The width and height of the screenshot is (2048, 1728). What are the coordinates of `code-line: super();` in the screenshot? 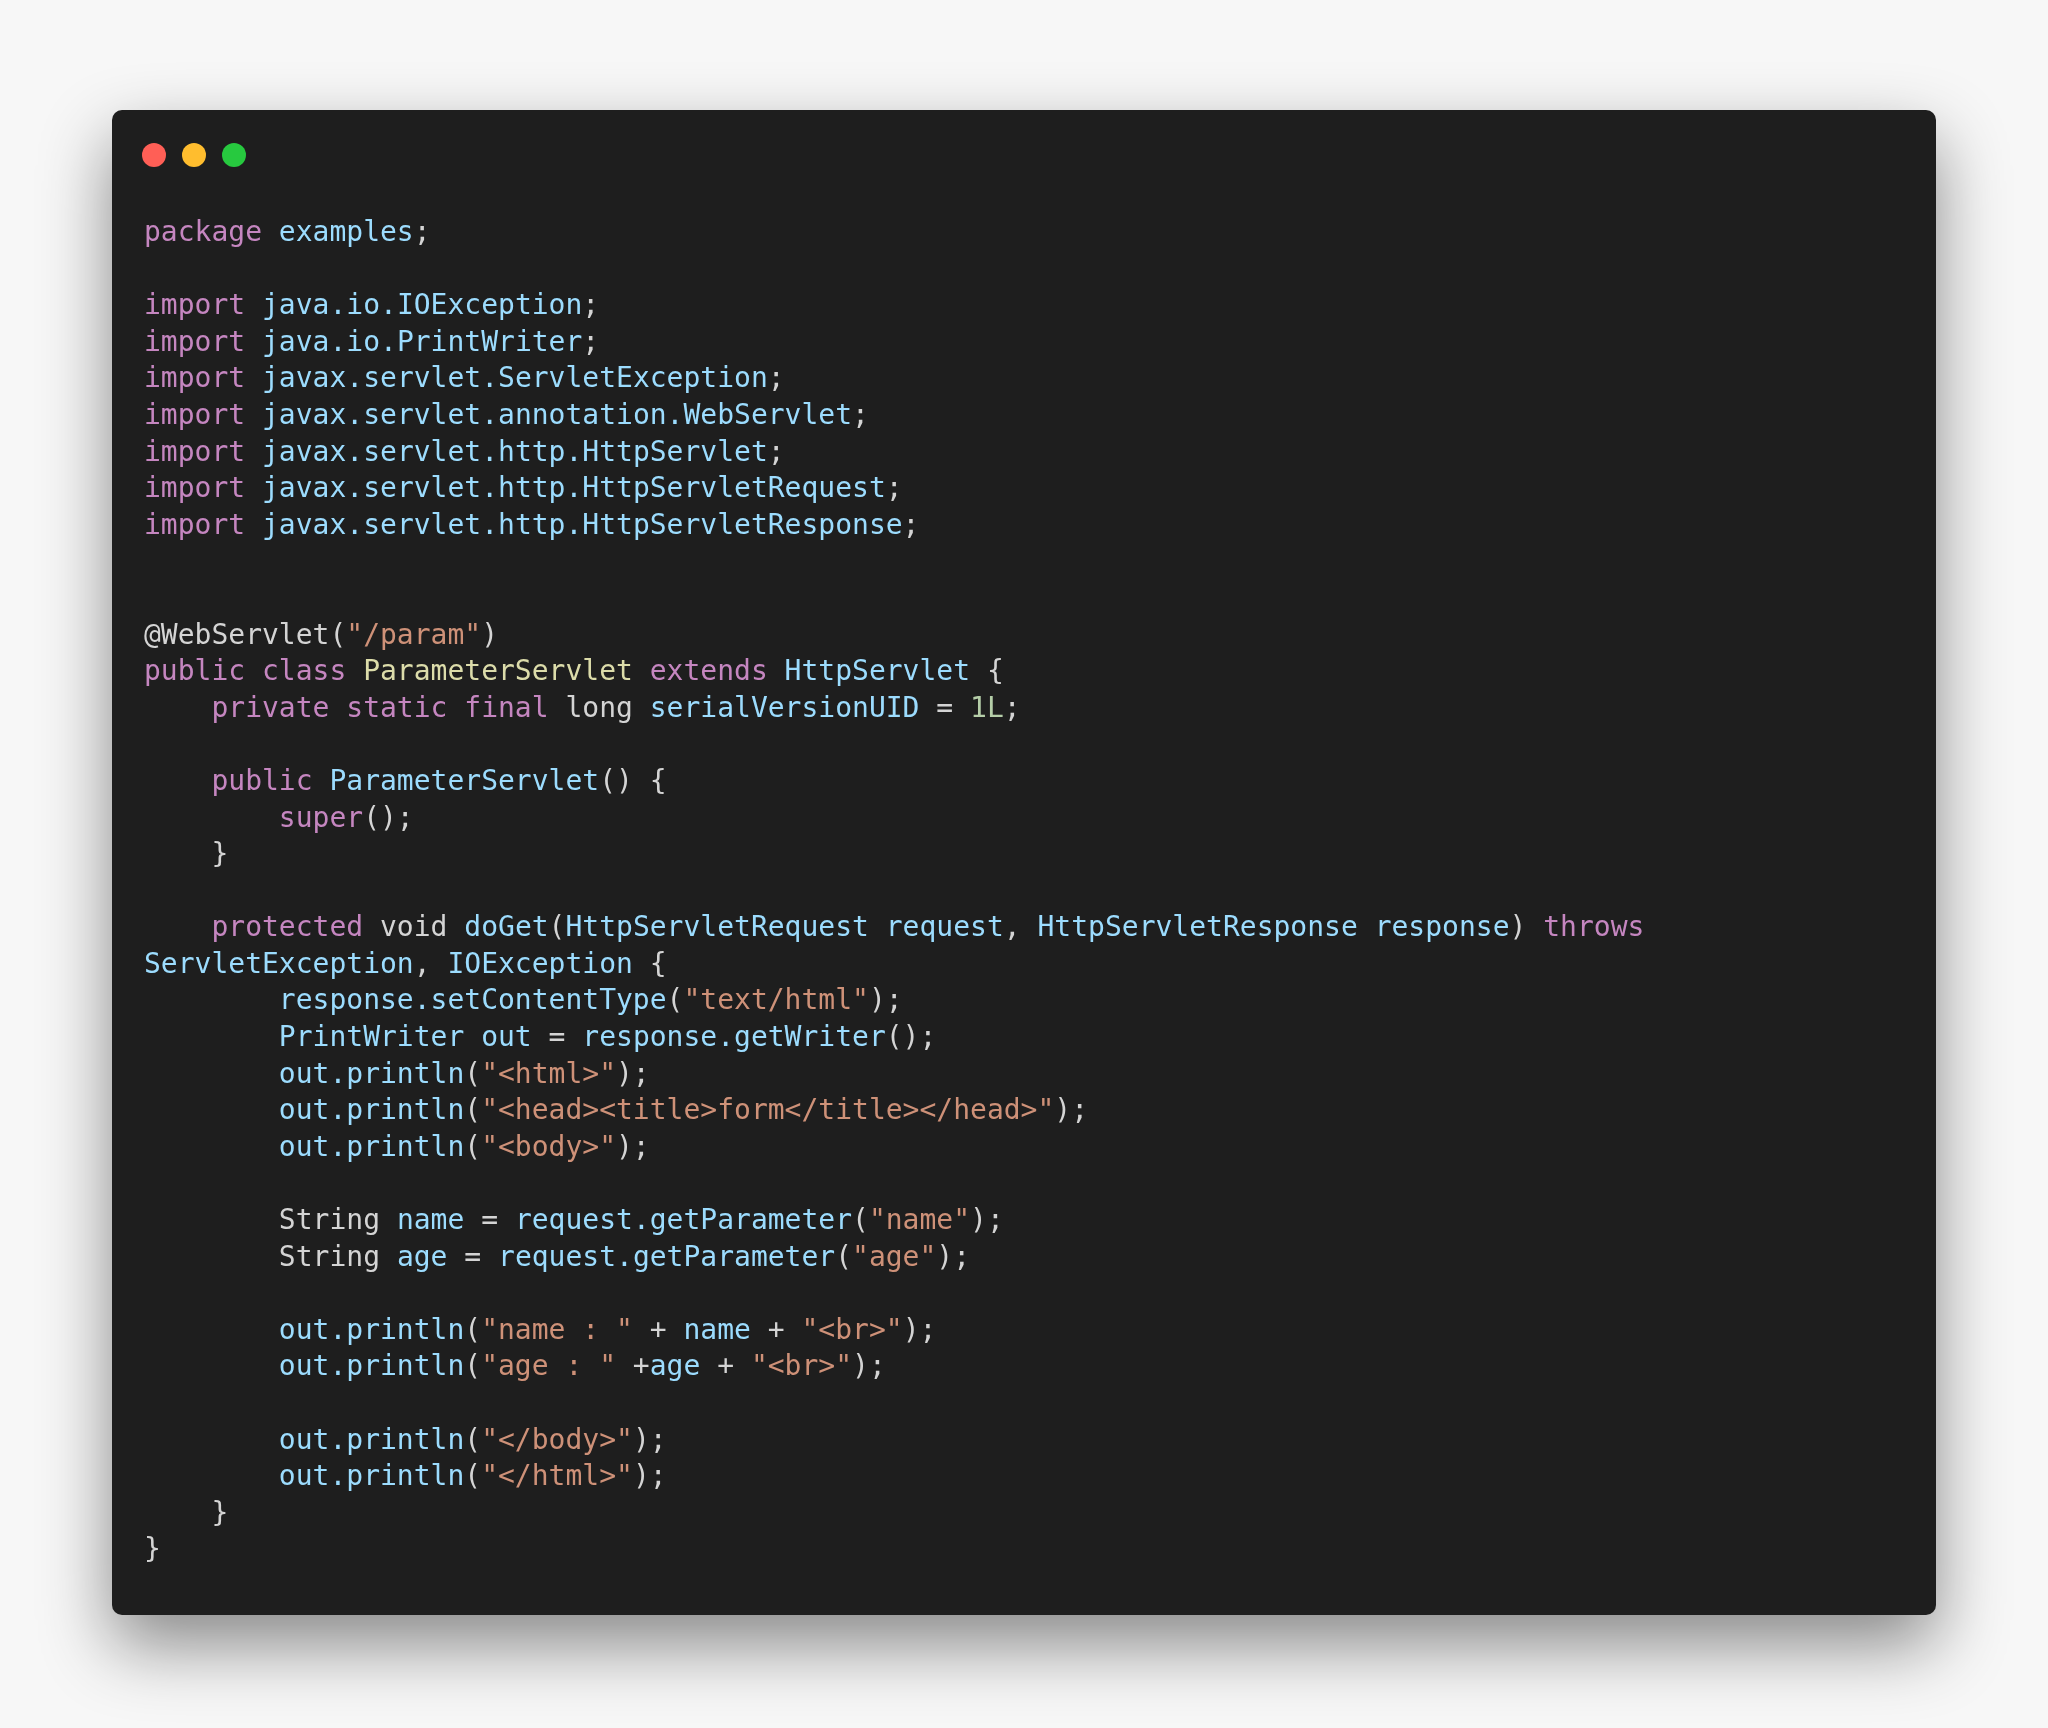 It's located at (345, 817).